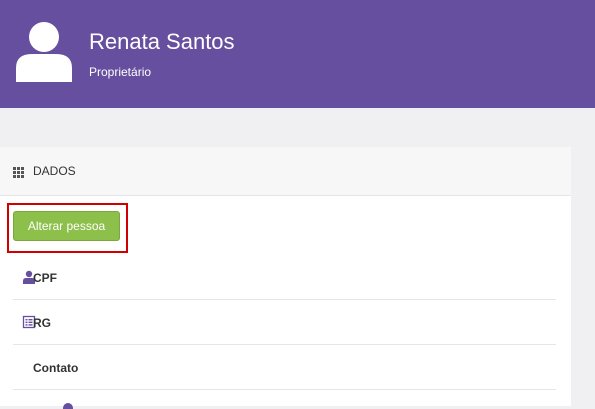 The height and width of the screenshot is (409, 595). I want to click on row-contato: Contato, so click(284, 368).